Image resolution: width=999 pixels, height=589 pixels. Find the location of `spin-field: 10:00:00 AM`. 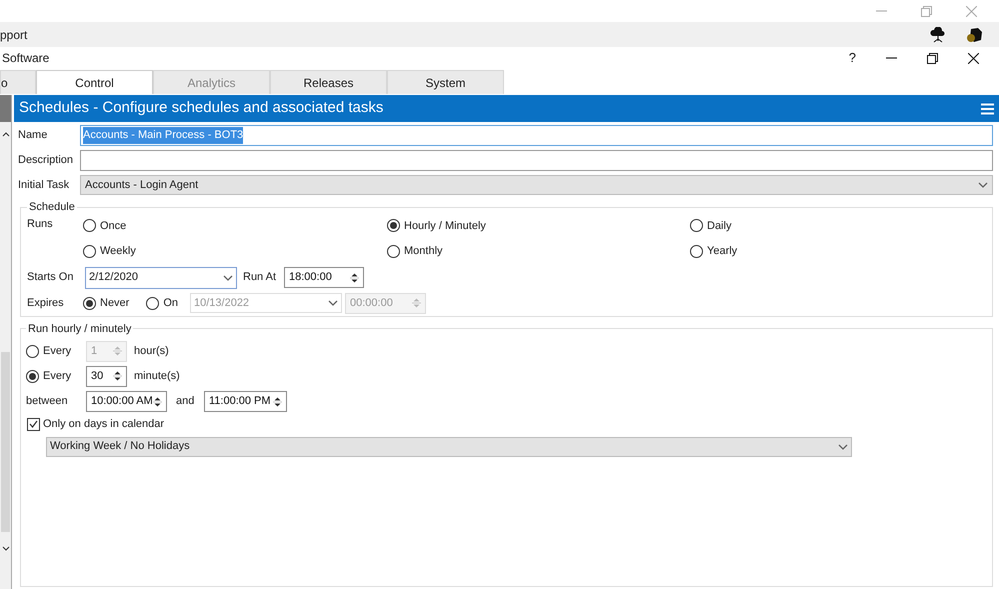

spin-field: 10:00:00 AM is located at coordinates (126, 401).